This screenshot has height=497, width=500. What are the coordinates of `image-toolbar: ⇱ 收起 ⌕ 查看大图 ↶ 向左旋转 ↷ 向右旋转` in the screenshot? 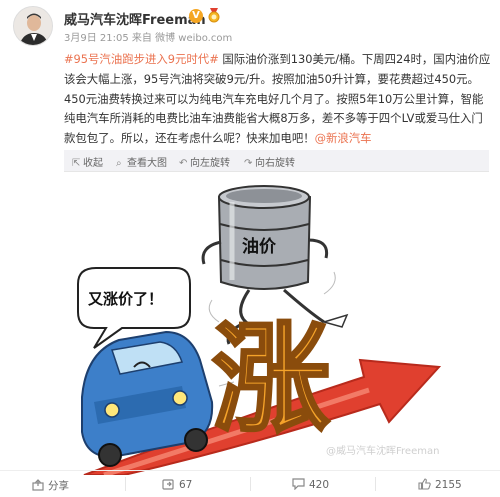 It's located at (276, 161).